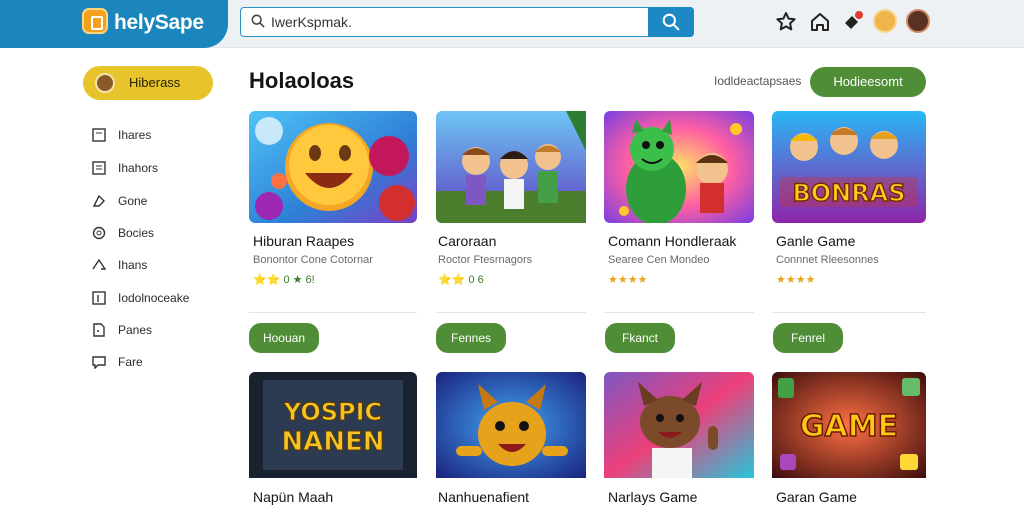  I want to click on search-bar, so click(467, 21).